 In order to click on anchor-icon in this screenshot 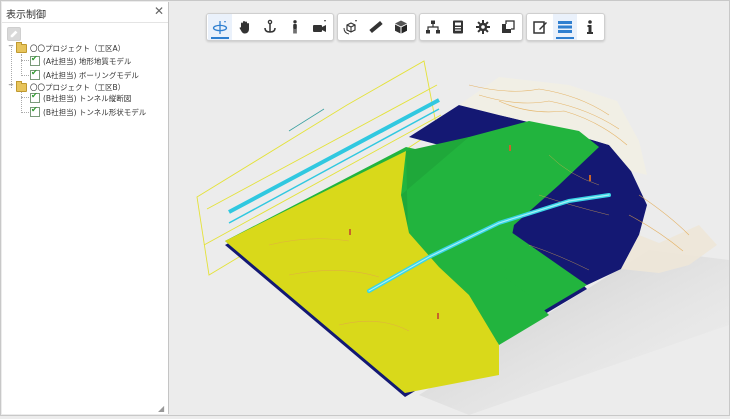, I will do `click(270, 27)`.